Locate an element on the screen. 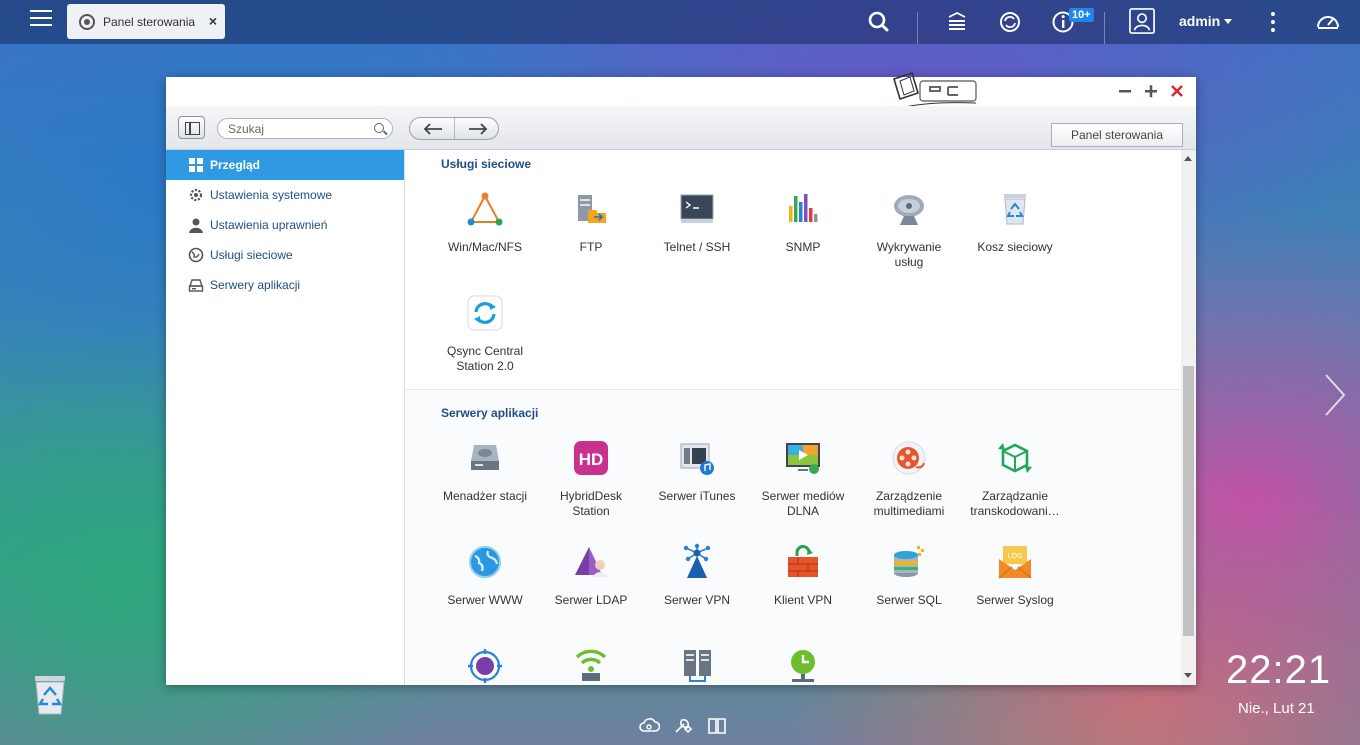  app-ntp-server is located at coordinates (803, 666).